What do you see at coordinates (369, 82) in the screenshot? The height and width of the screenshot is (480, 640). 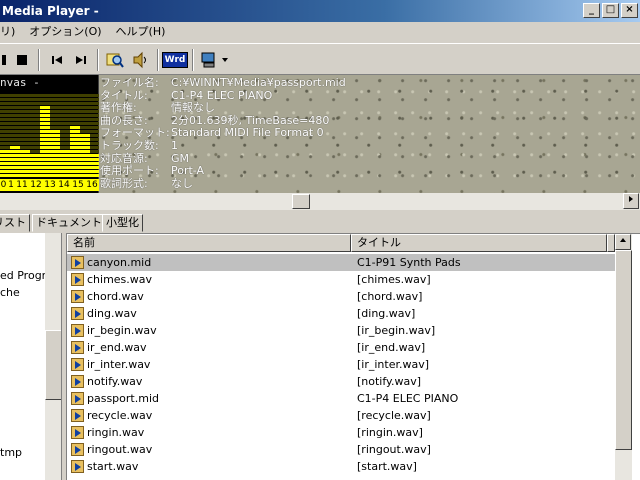 I see `info-row: ファイル名: C:¥WINNT¥Media¥passport.mid` at bounding box center [369, 82].